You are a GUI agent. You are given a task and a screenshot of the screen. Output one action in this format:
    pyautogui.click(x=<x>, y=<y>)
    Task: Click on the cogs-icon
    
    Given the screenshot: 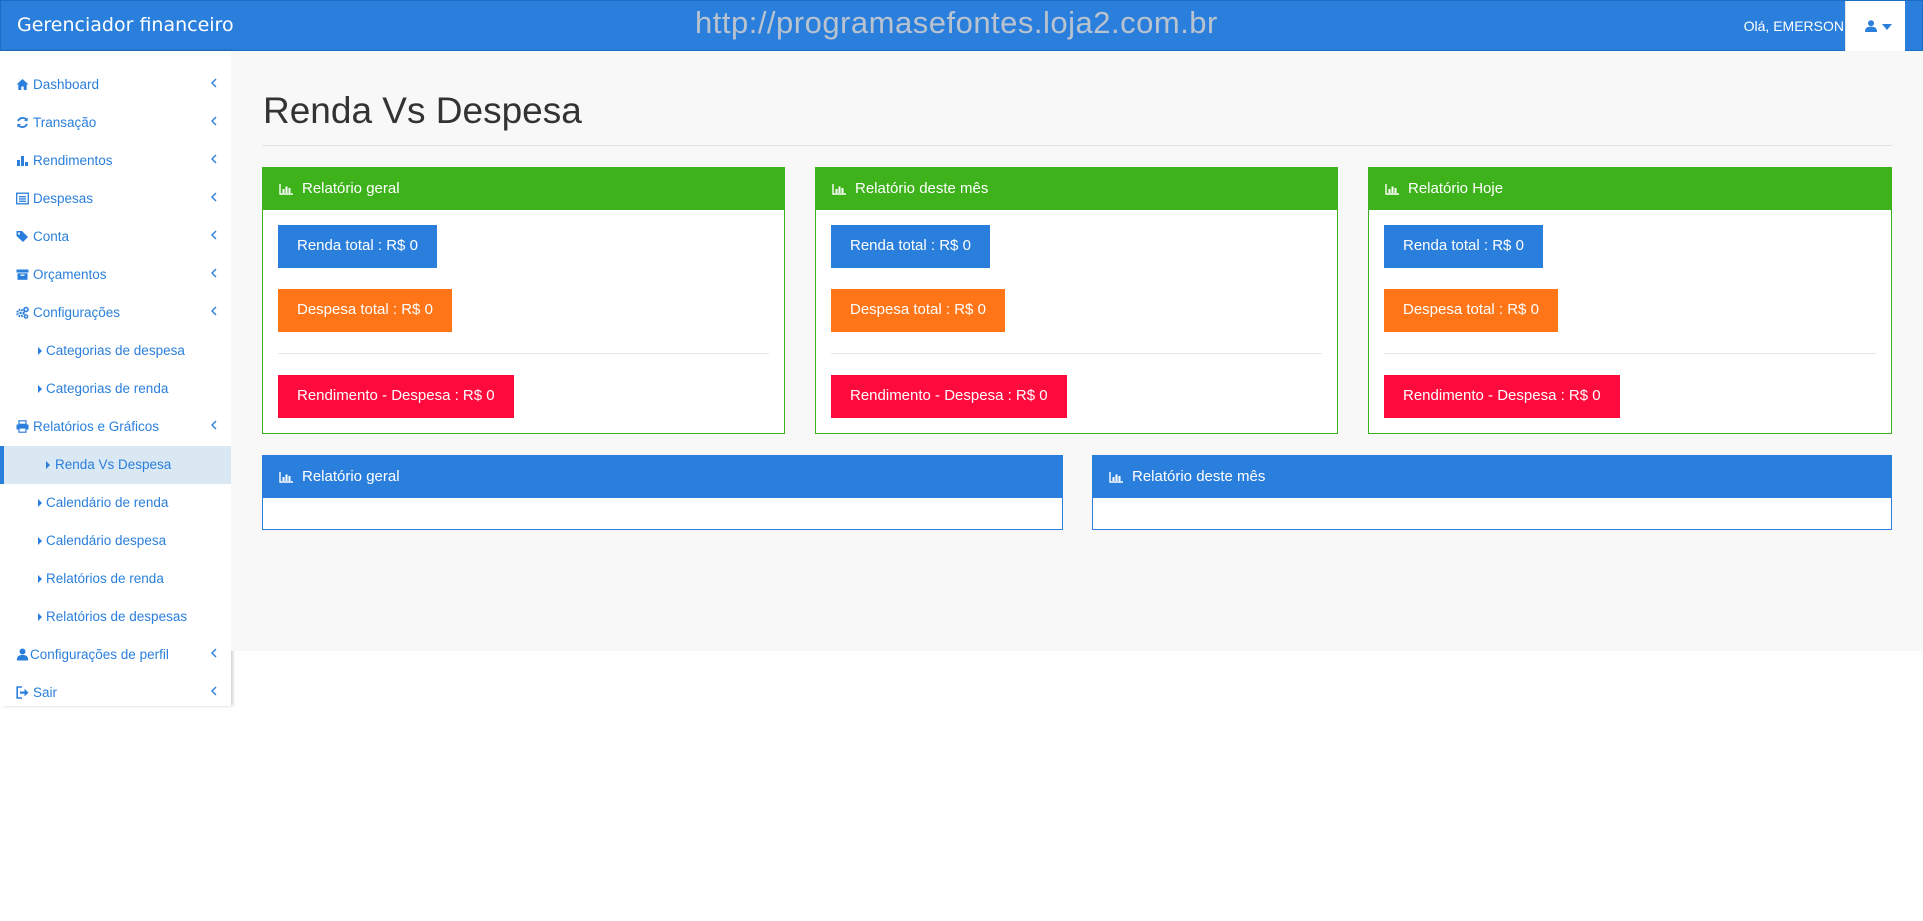 What is the action you would take?
    pyautogui.click(x=22, y=312)
    